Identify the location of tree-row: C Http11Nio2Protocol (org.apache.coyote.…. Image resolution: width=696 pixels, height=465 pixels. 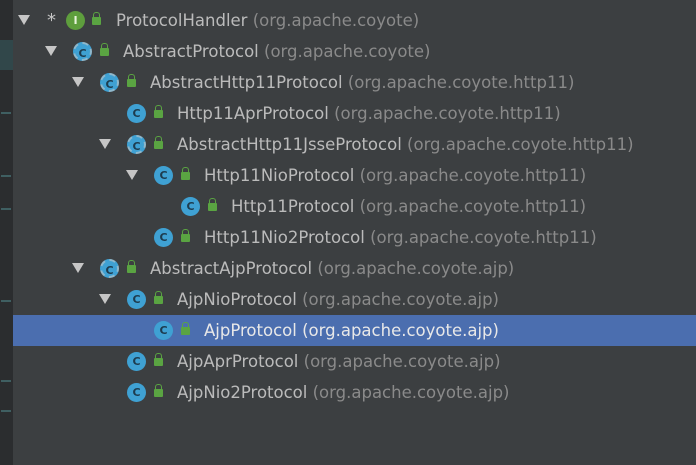
(354, 237).